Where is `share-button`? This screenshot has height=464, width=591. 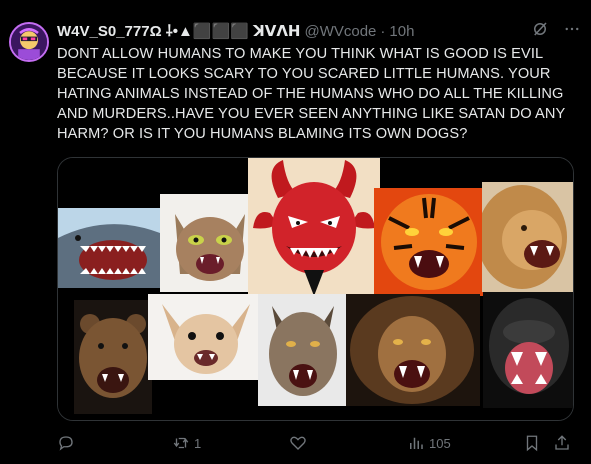
share-button is located at coordinates (562, 443).